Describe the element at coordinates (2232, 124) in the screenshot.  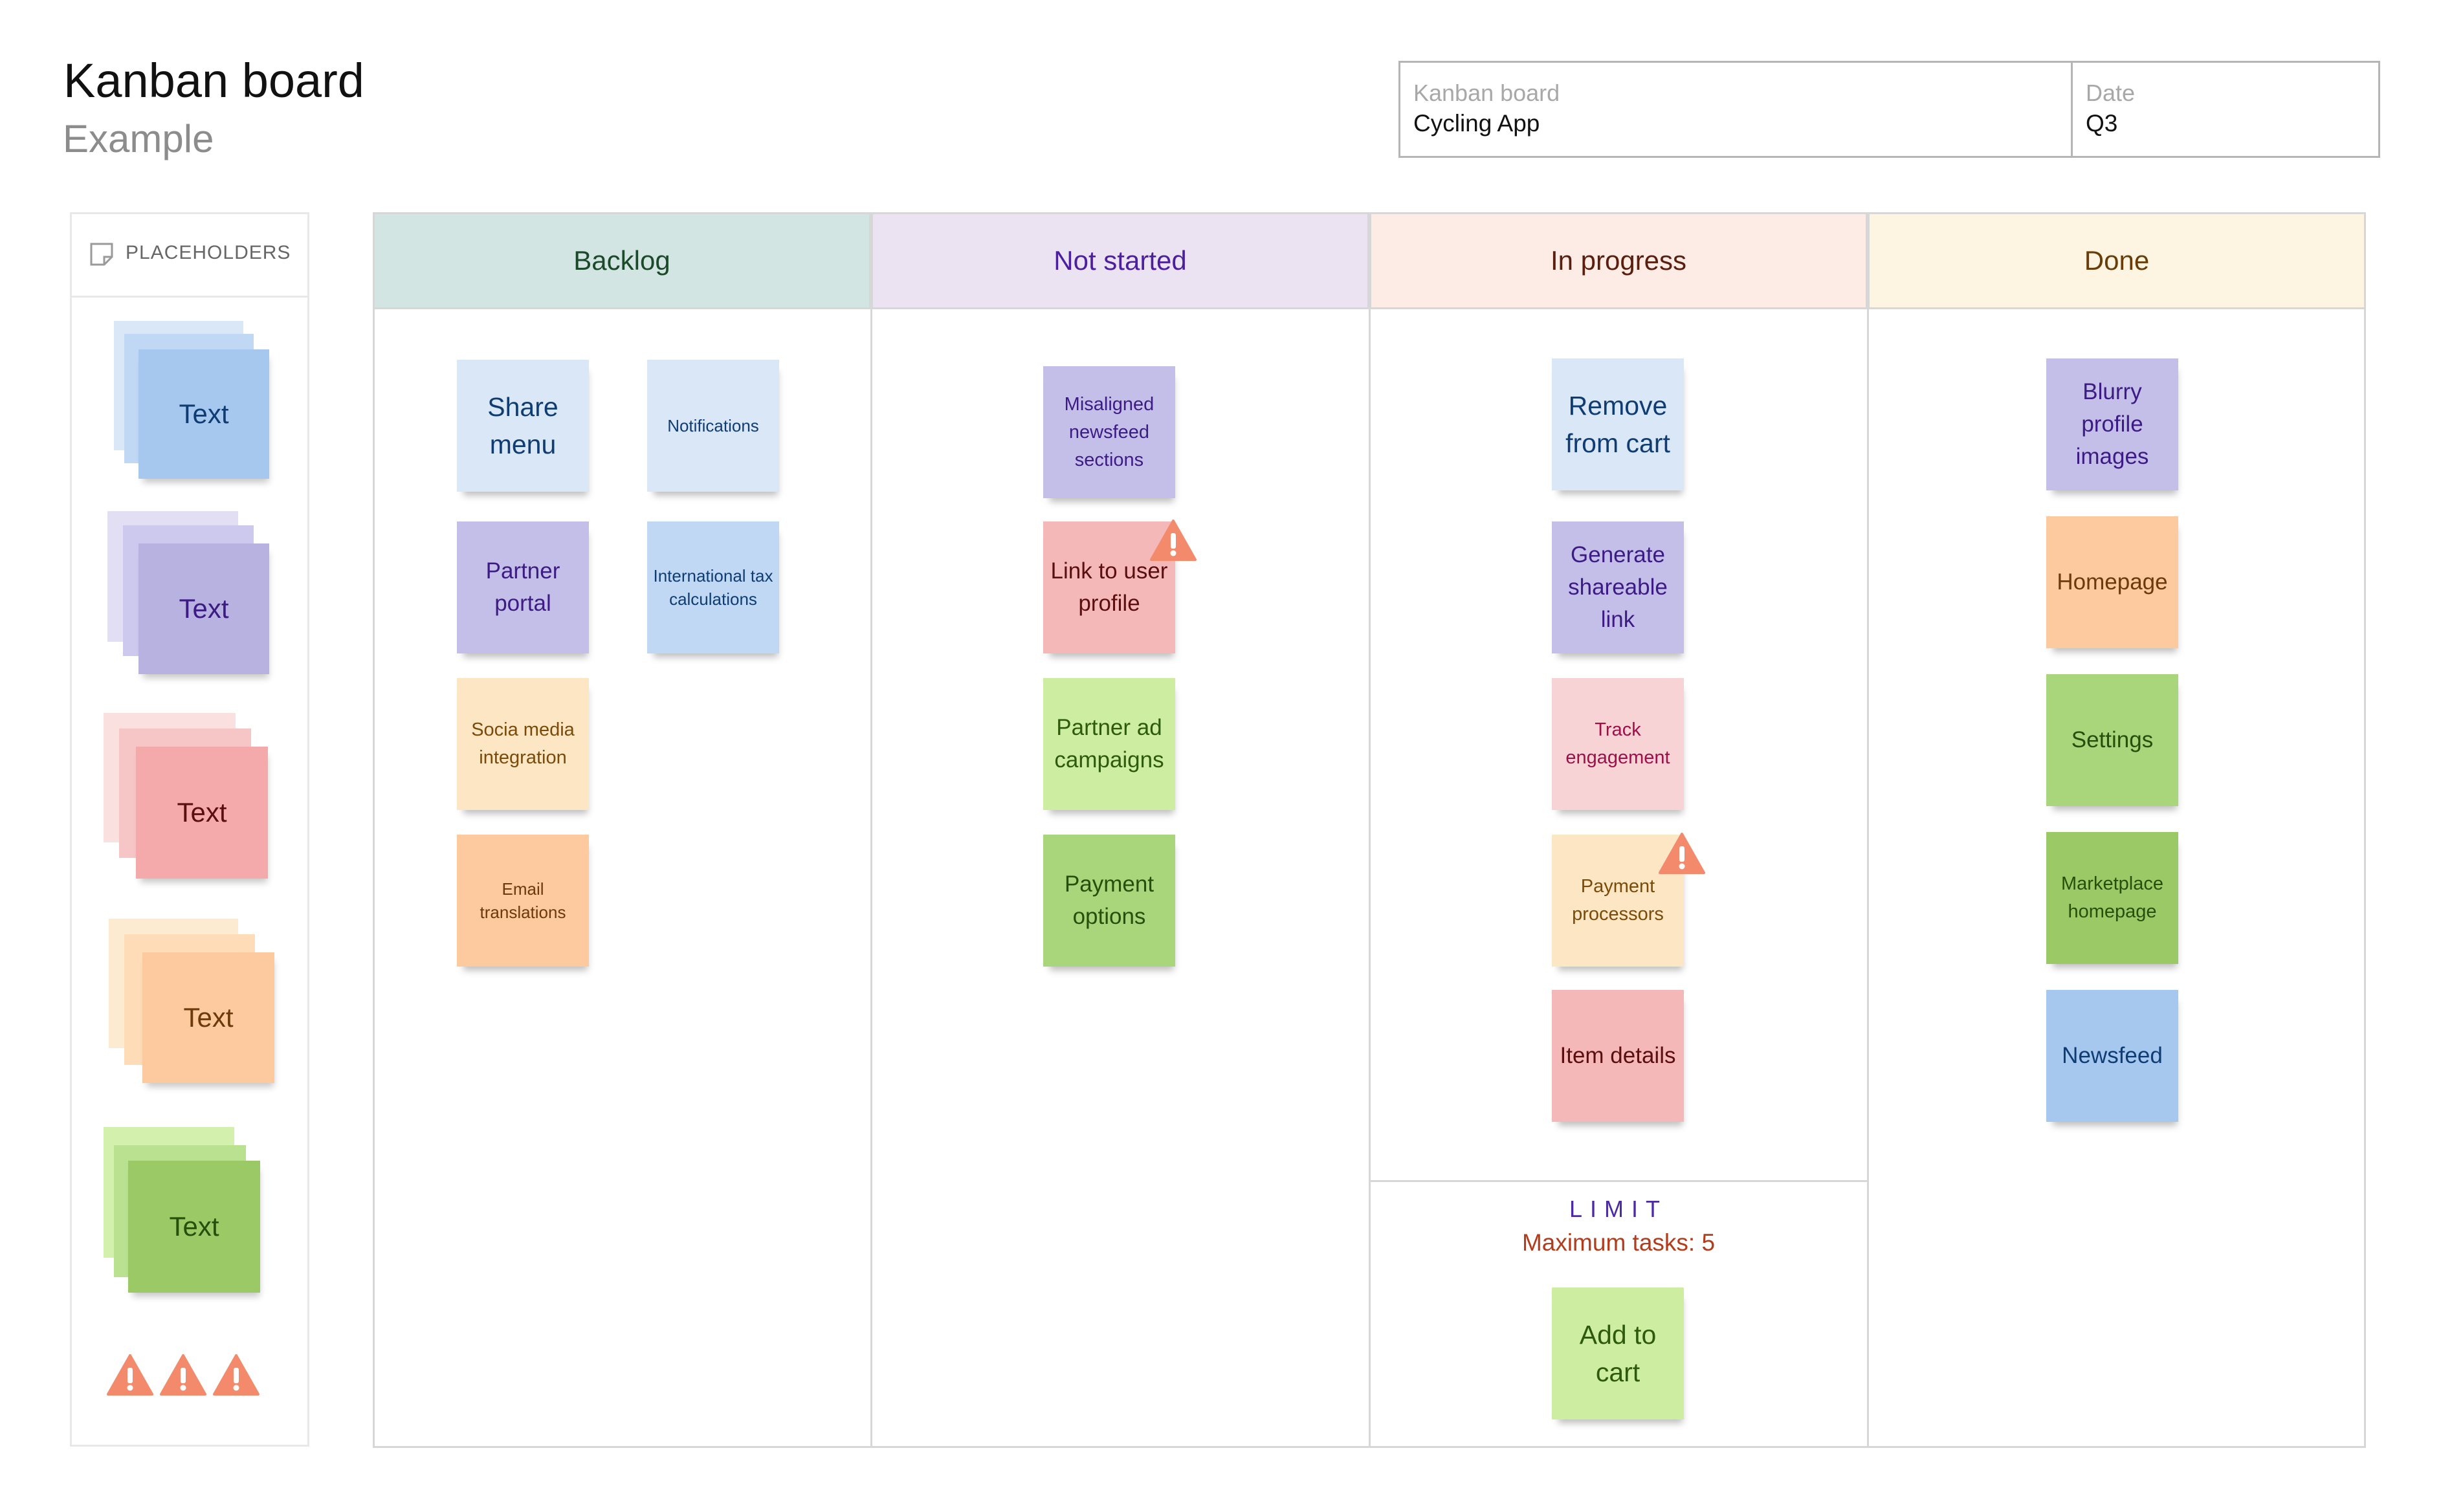
I see `date-value: Q3` at that location.